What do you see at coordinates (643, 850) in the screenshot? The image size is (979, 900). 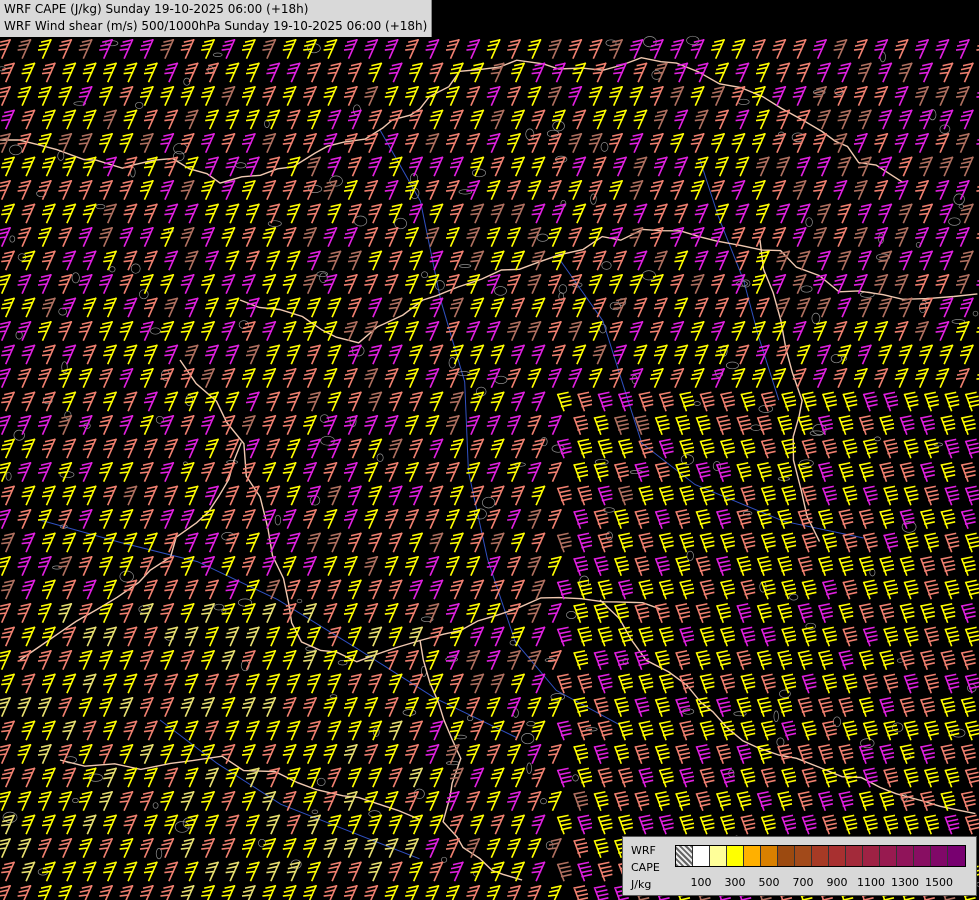 I see `legend-model-label: WRF` at bounding box center [643, 850].